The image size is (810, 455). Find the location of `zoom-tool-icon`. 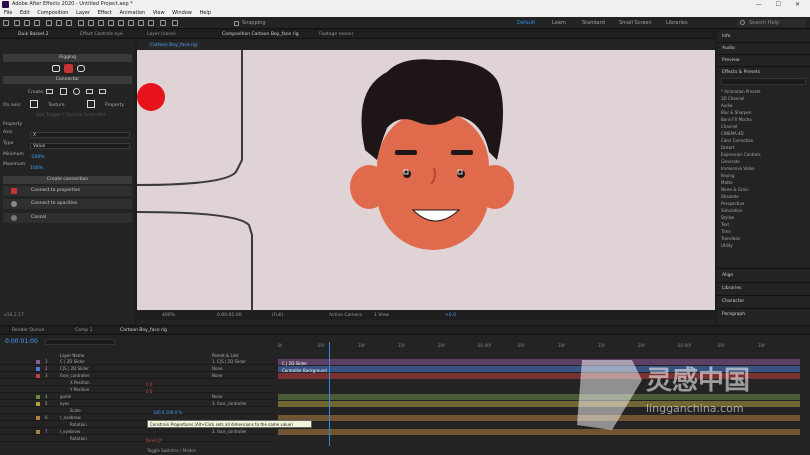

zoom-tool-icon is located at coordinates (37, 23).